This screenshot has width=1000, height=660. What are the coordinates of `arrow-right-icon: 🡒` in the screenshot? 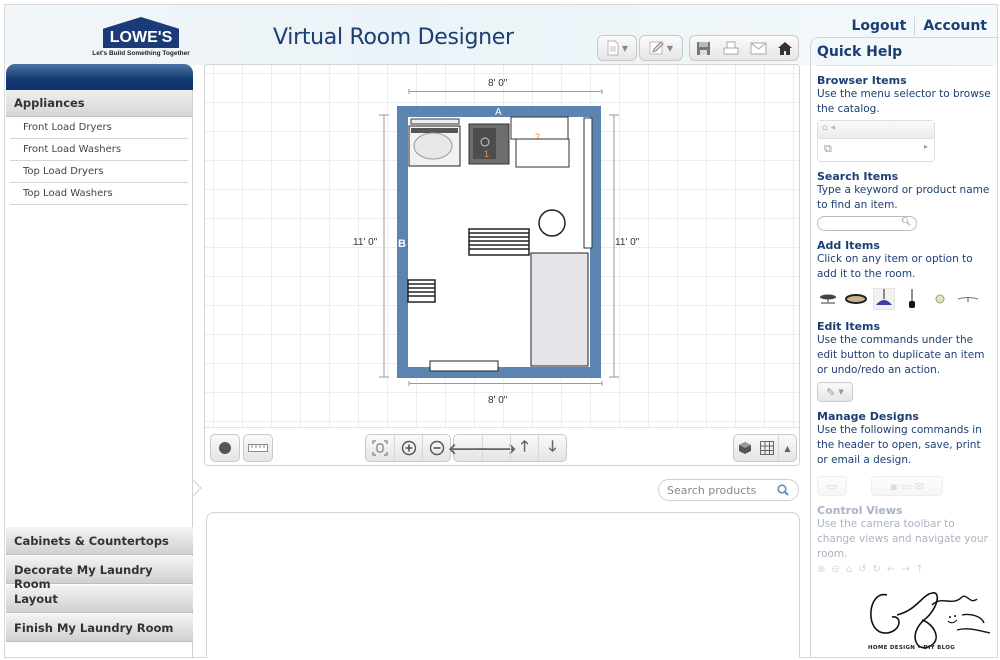 It's located at (496, 448).